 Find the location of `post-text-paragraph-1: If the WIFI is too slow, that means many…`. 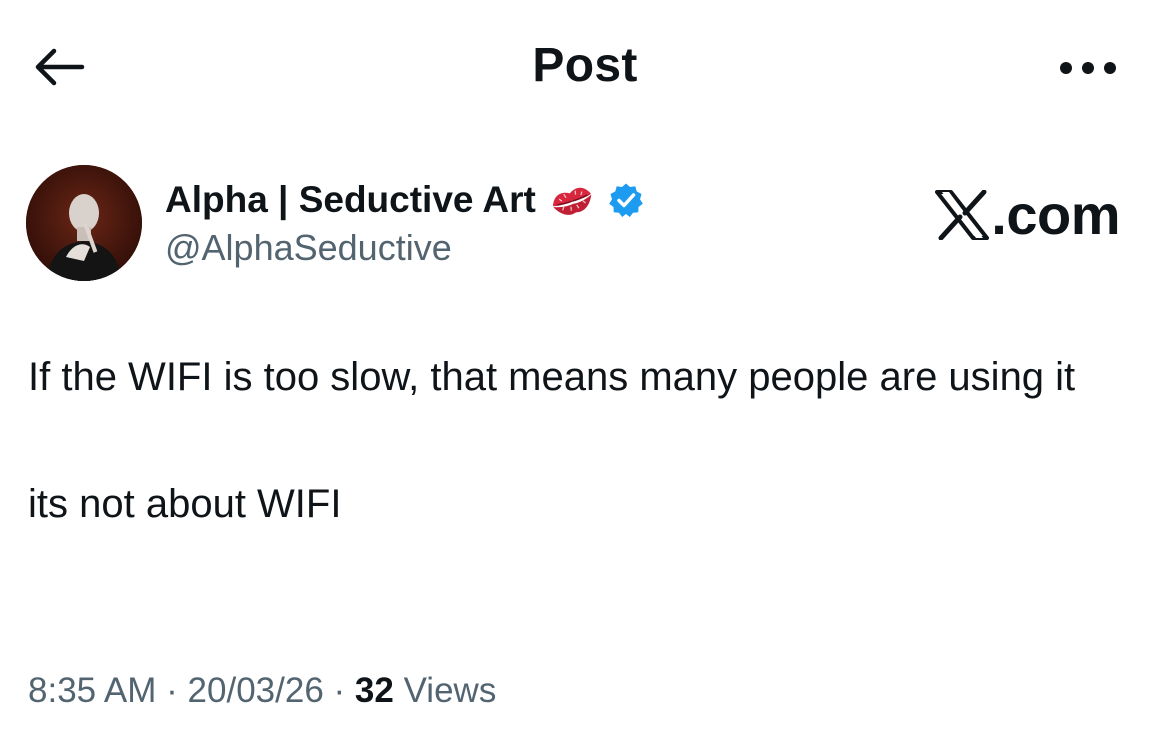

post-text-paragraph-1: If the WIFI is too slow, that means many… is located at coordinates (552, 377).